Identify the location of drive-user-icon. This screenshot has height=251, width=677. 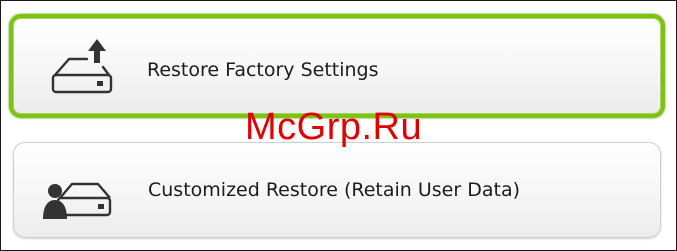
(77, 194).